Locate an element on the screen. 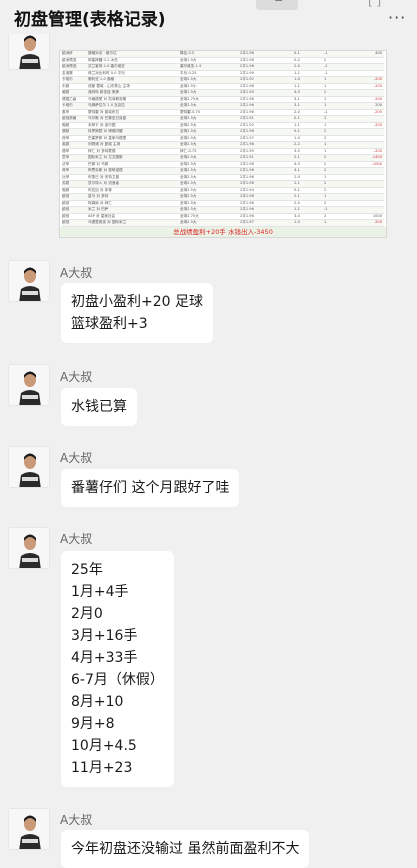  spreadsheet-cell: 1-1 is located at coordinates (297, 72).